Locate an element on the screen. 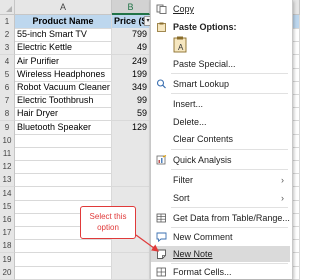 The image size is (320, 280). menu-label-sort: Sort is located at coordinates (181, 198).